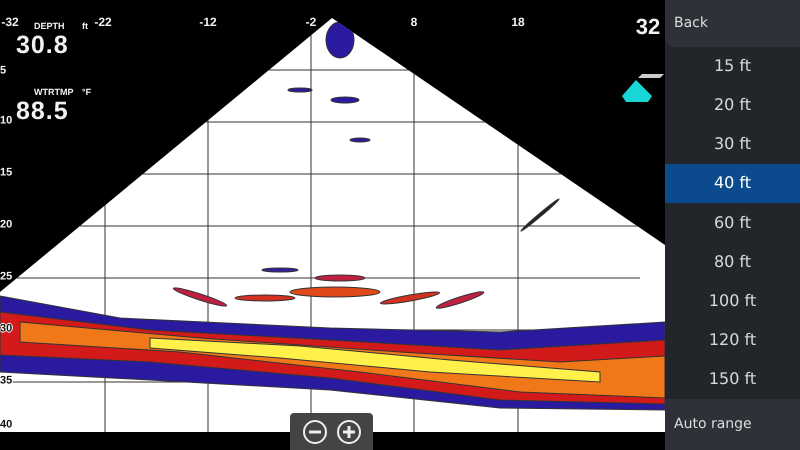 The width and height of the screenshot is (800, 450). I want to click on readout-label: WTRTMP, so click(54, 92).